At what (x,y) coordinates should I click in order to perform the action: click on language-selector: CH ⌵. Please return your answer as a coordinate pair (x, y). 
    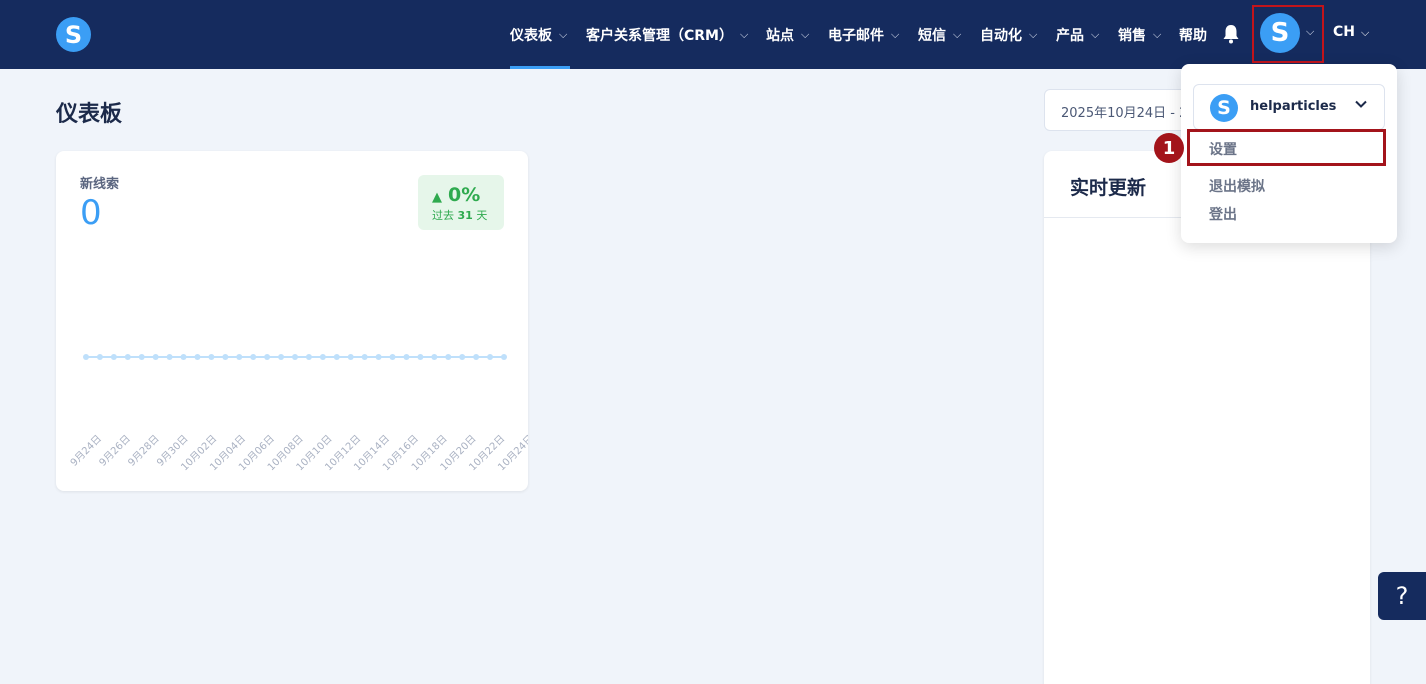
    Looking at the image, I should click on (1351, 32).